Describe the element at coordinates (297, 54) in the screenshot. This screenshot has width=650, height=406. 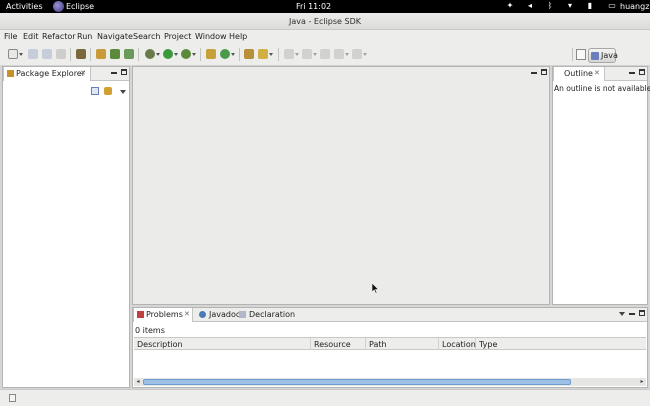
I see `next-annotation-dropdown-icon` at that location.